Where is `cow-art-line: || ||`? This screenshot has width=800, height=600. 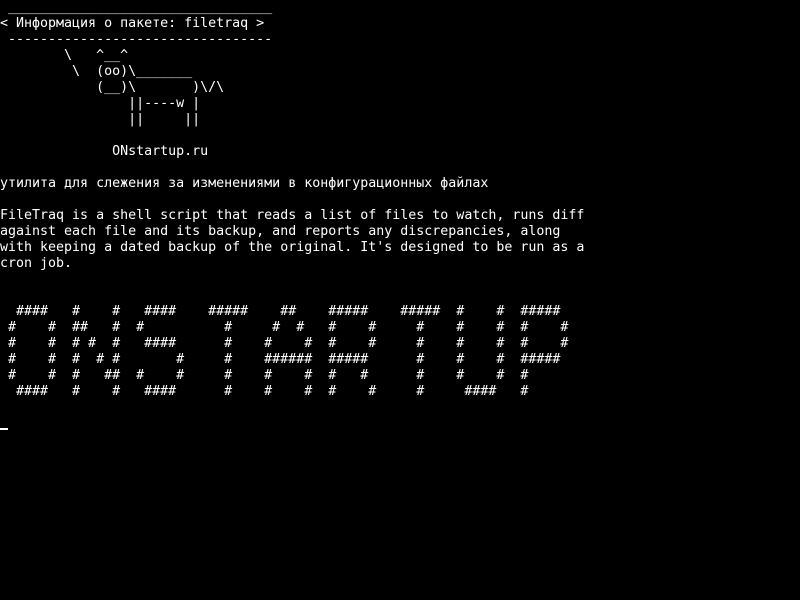 cow-art-line: || || is located at coordinates (100, 119).